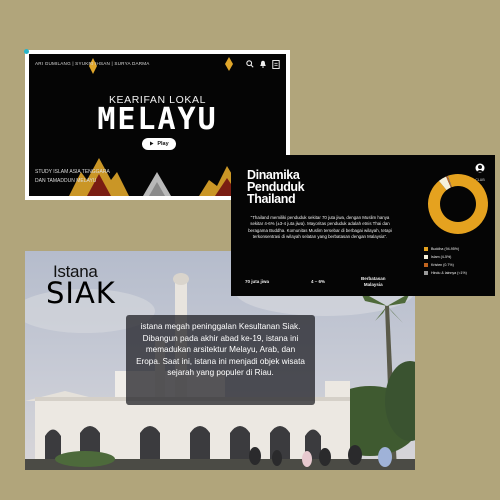  What do you see at coordinates (271, 199) in the screenshot?
I see `title-line-3: Thailand` at bounding box center [271, 199].